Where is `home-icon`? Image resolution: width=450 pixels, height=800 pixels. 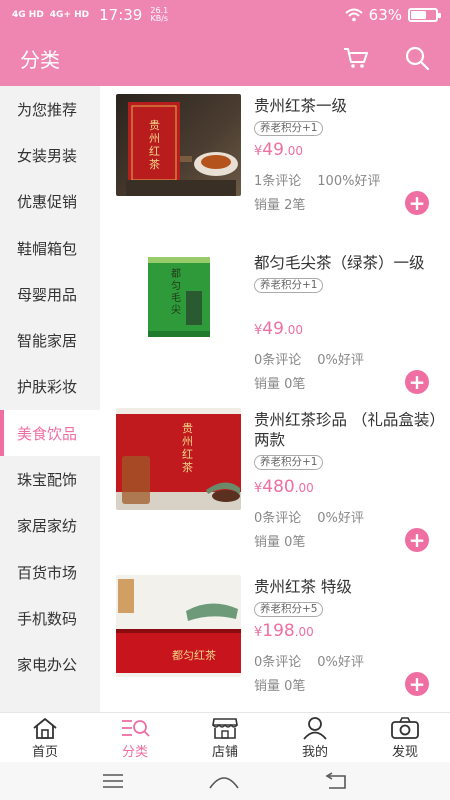
home-icon is located at coordinates (45, 728).